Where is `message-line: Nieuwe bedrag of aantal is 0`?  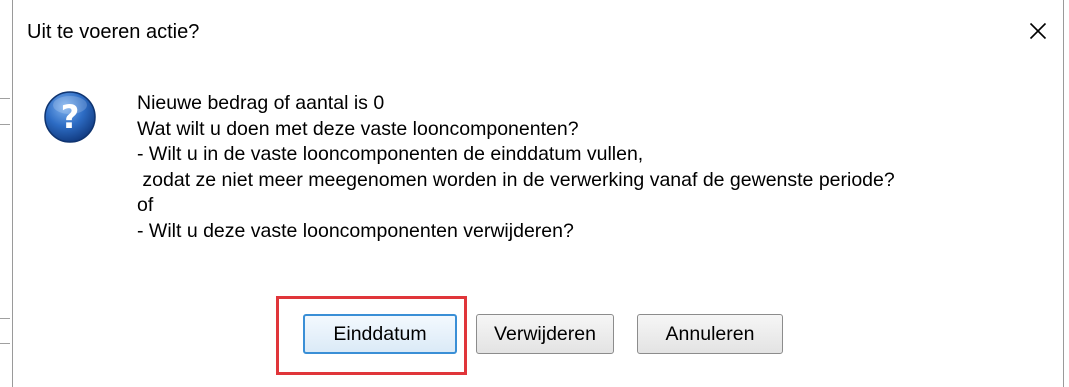 message-line: Nieuwe bedrag of aantal is 0 is located at coordinates (261, 103).